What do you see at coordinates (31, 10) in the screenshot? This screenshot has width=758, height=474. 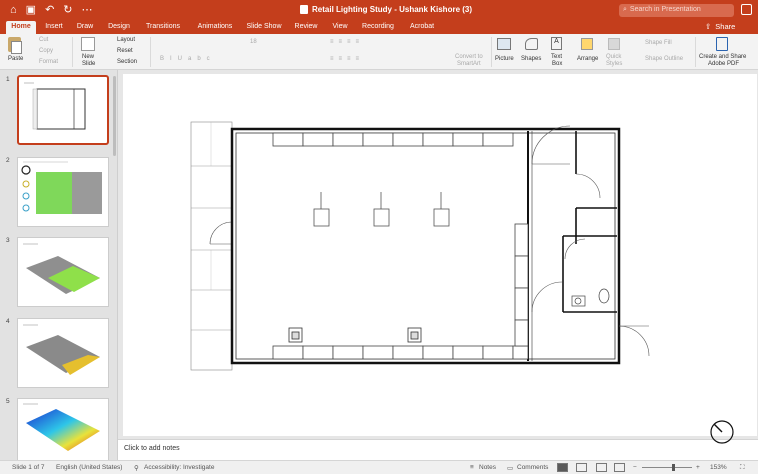 I see `save-icon: ▣` at bounding box center [31, 10].